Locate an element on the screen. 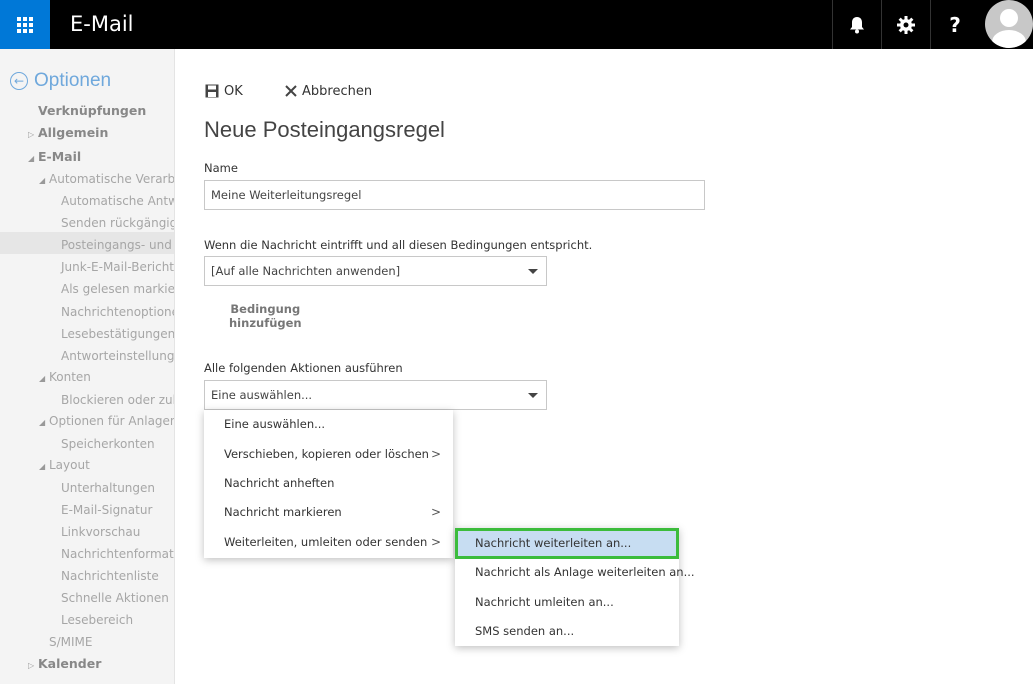 This screenshot has width=1033, height=684. sidebar-item-email: ◢ E-Mail is located at coordinates (54, 157).